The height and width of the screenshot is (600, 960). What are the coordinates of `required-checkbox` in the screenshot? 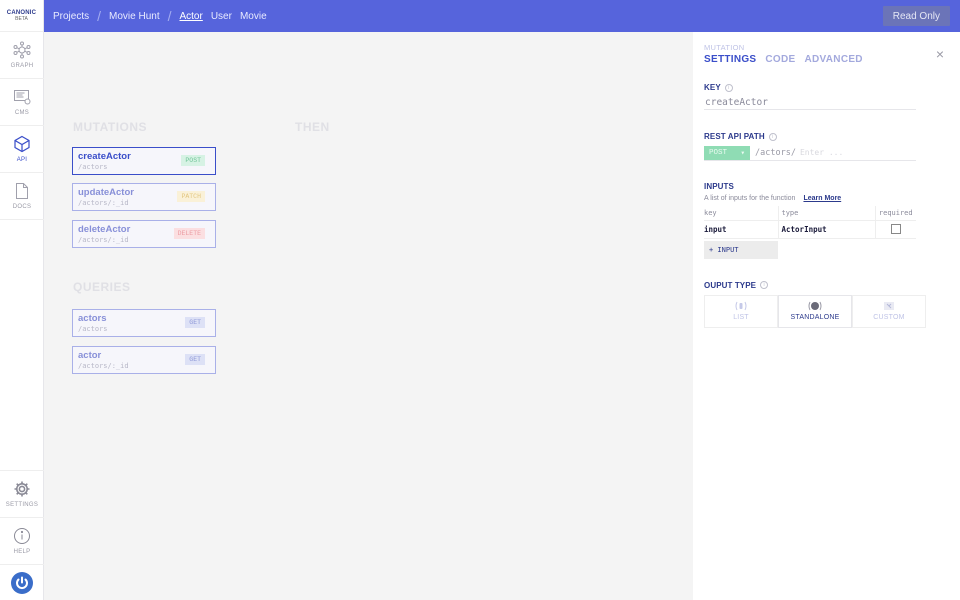 It's located at (895, 229).